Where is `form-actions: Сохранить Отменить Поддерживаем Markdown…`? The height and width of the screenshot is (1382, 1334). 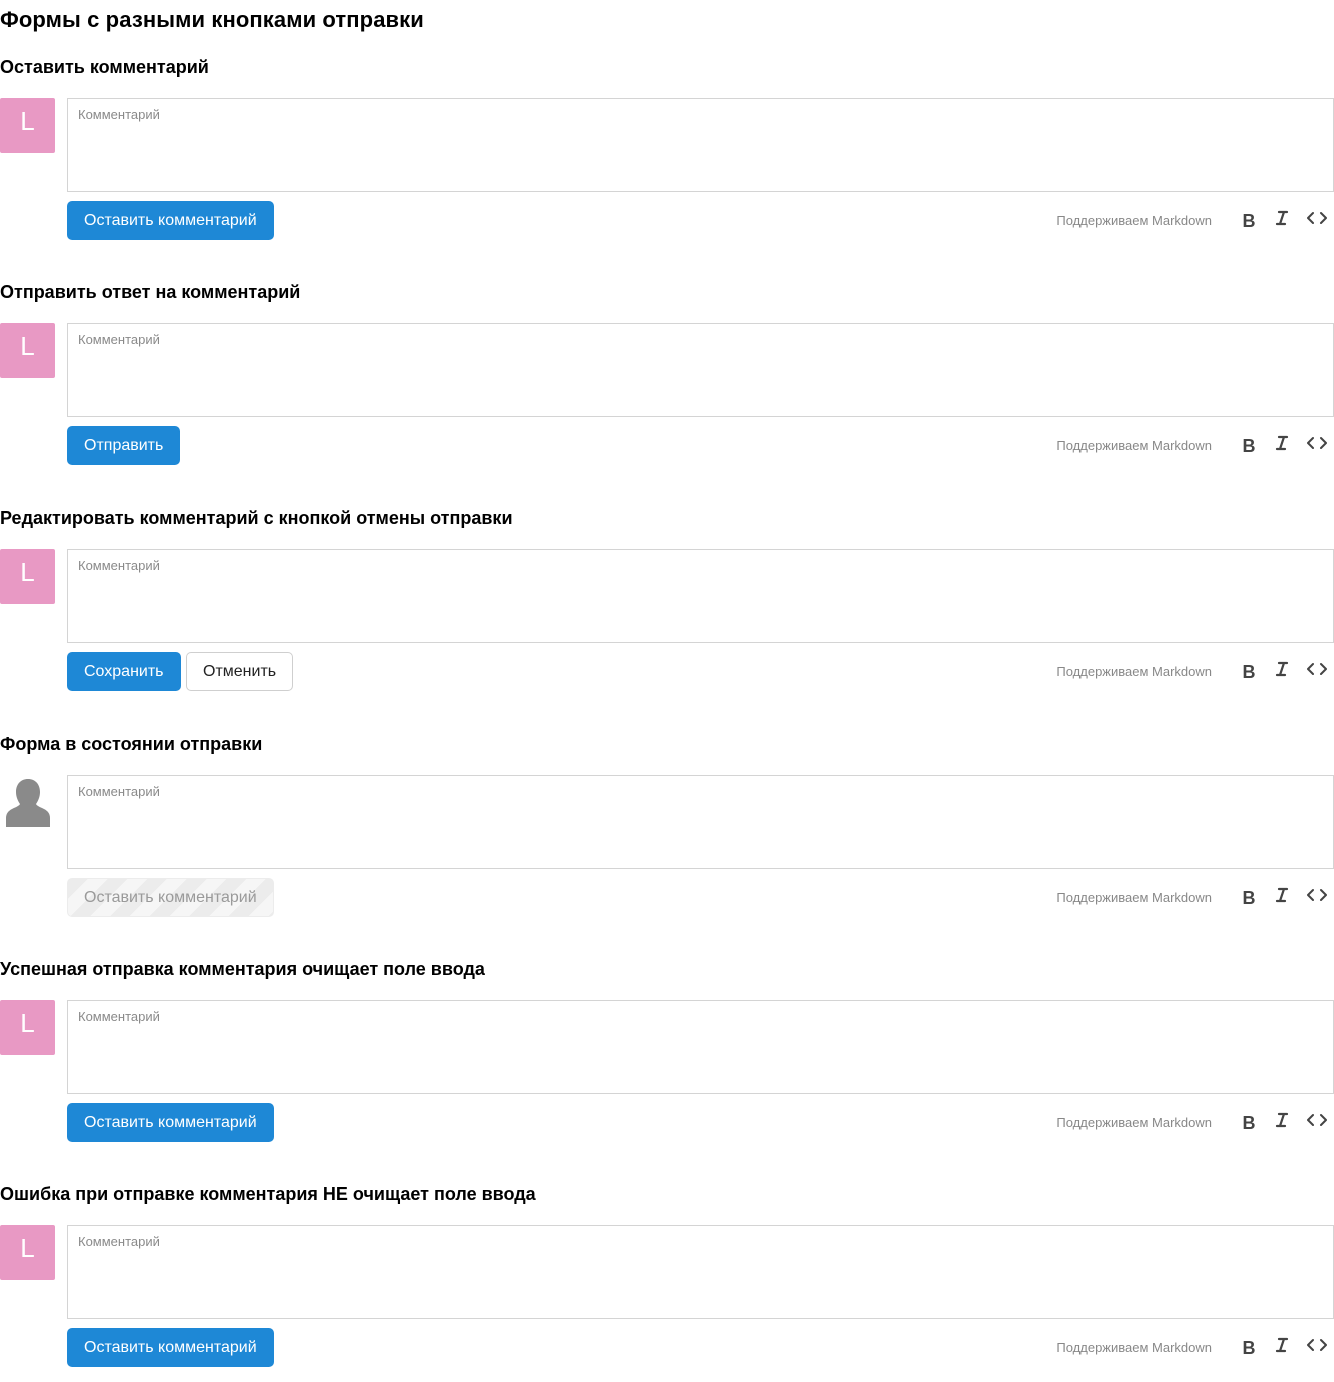
form-actions: Сохранить Отменить Поддерживаем Markdown… is located at coordinates (700, 672).